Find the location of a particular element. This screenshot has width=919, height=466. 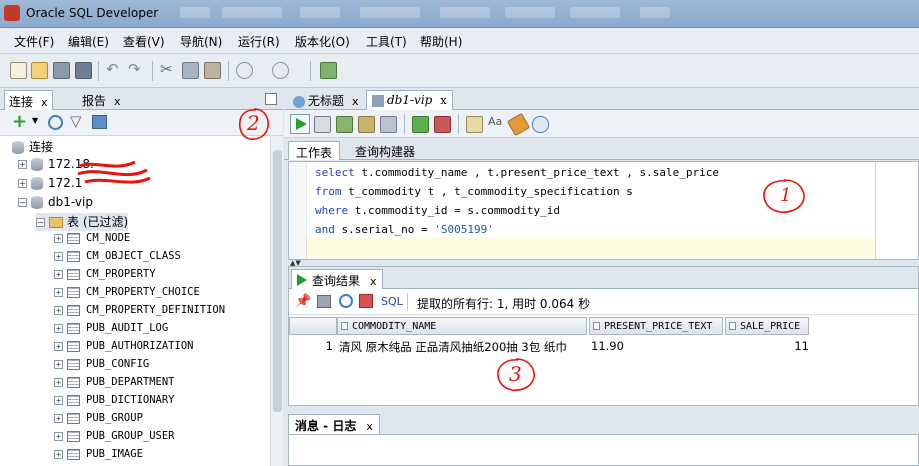

table-item: + PUB_DEPARTMENT is located at coordinates (114, 385).